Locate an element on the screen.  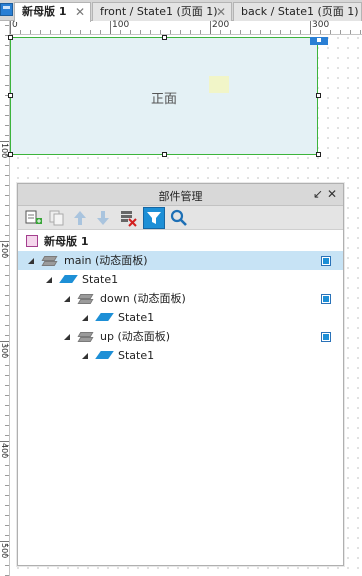
vertical-ruler: 100 200 300 400 500 is located at coordinates (5, 298).